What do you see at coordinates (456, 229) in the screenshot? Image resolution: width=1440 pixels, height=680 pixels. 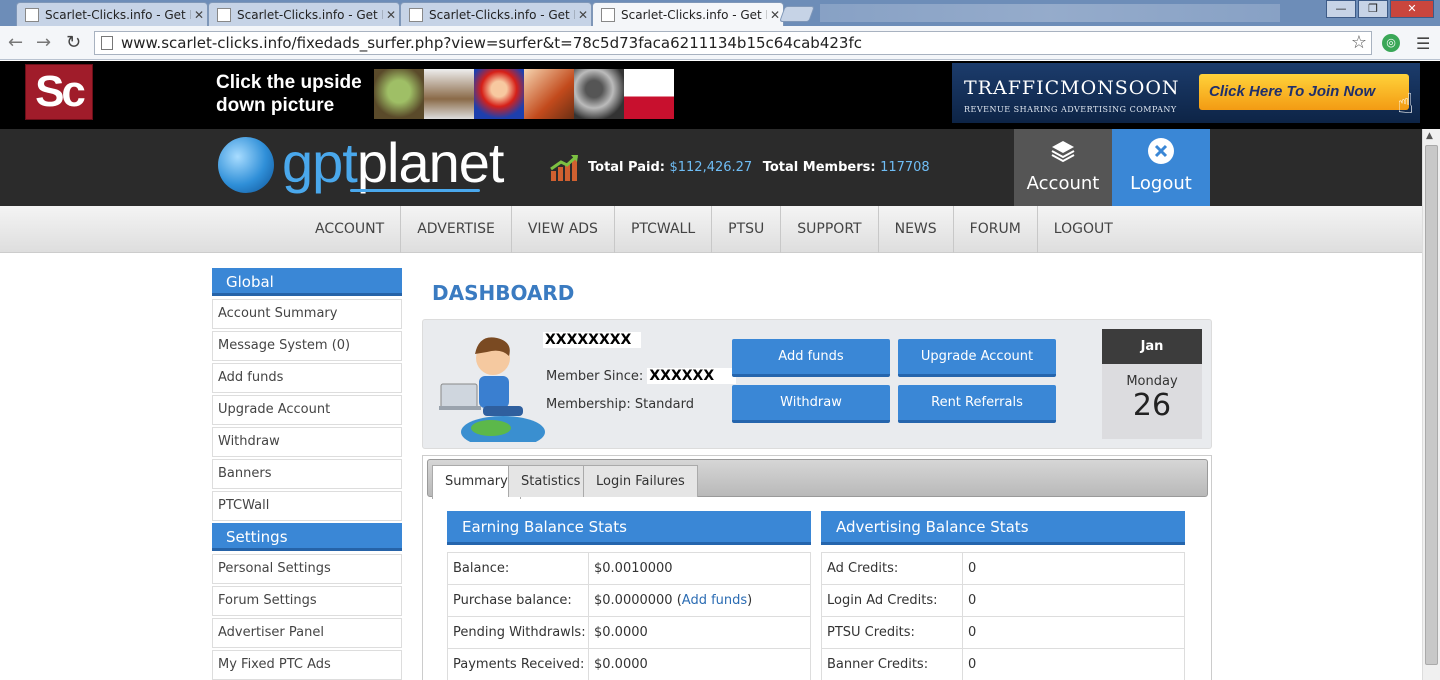 I see `nav-advertise: ADVERTISE` at bounding box center [456, 229].